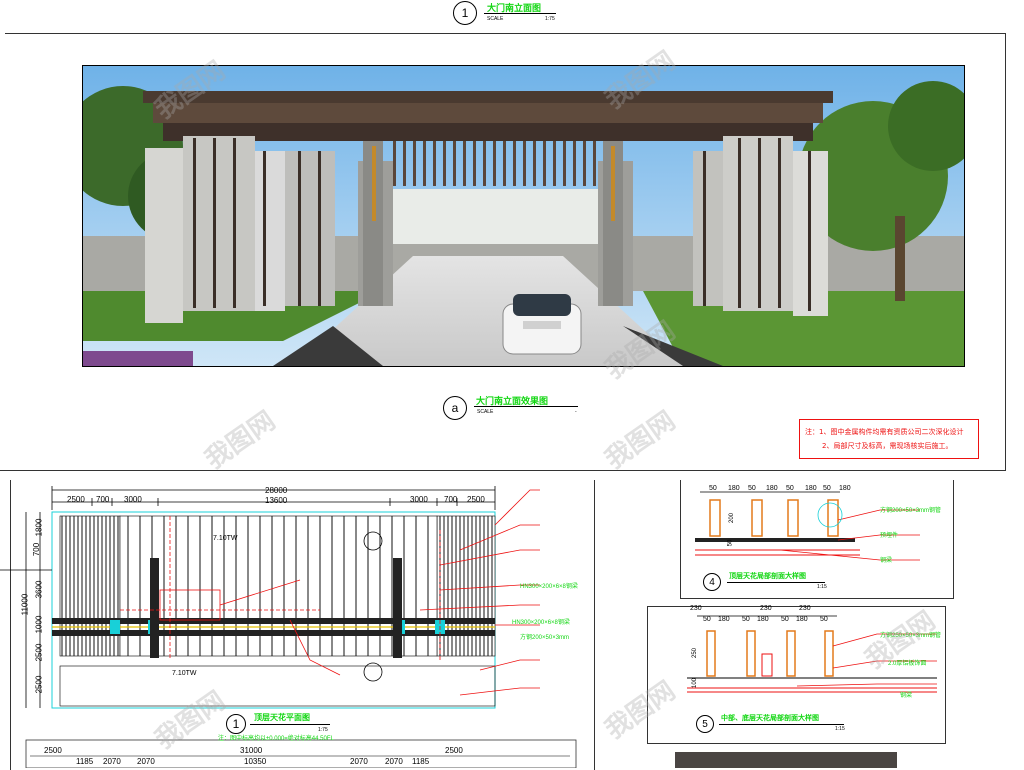 This screenshot has height=770, width=1024. What do you see at coordinates (184, 673) in the screenshot?
I see `elevation-label-bottom: 7.10TW` at bounding box center [184, 673].